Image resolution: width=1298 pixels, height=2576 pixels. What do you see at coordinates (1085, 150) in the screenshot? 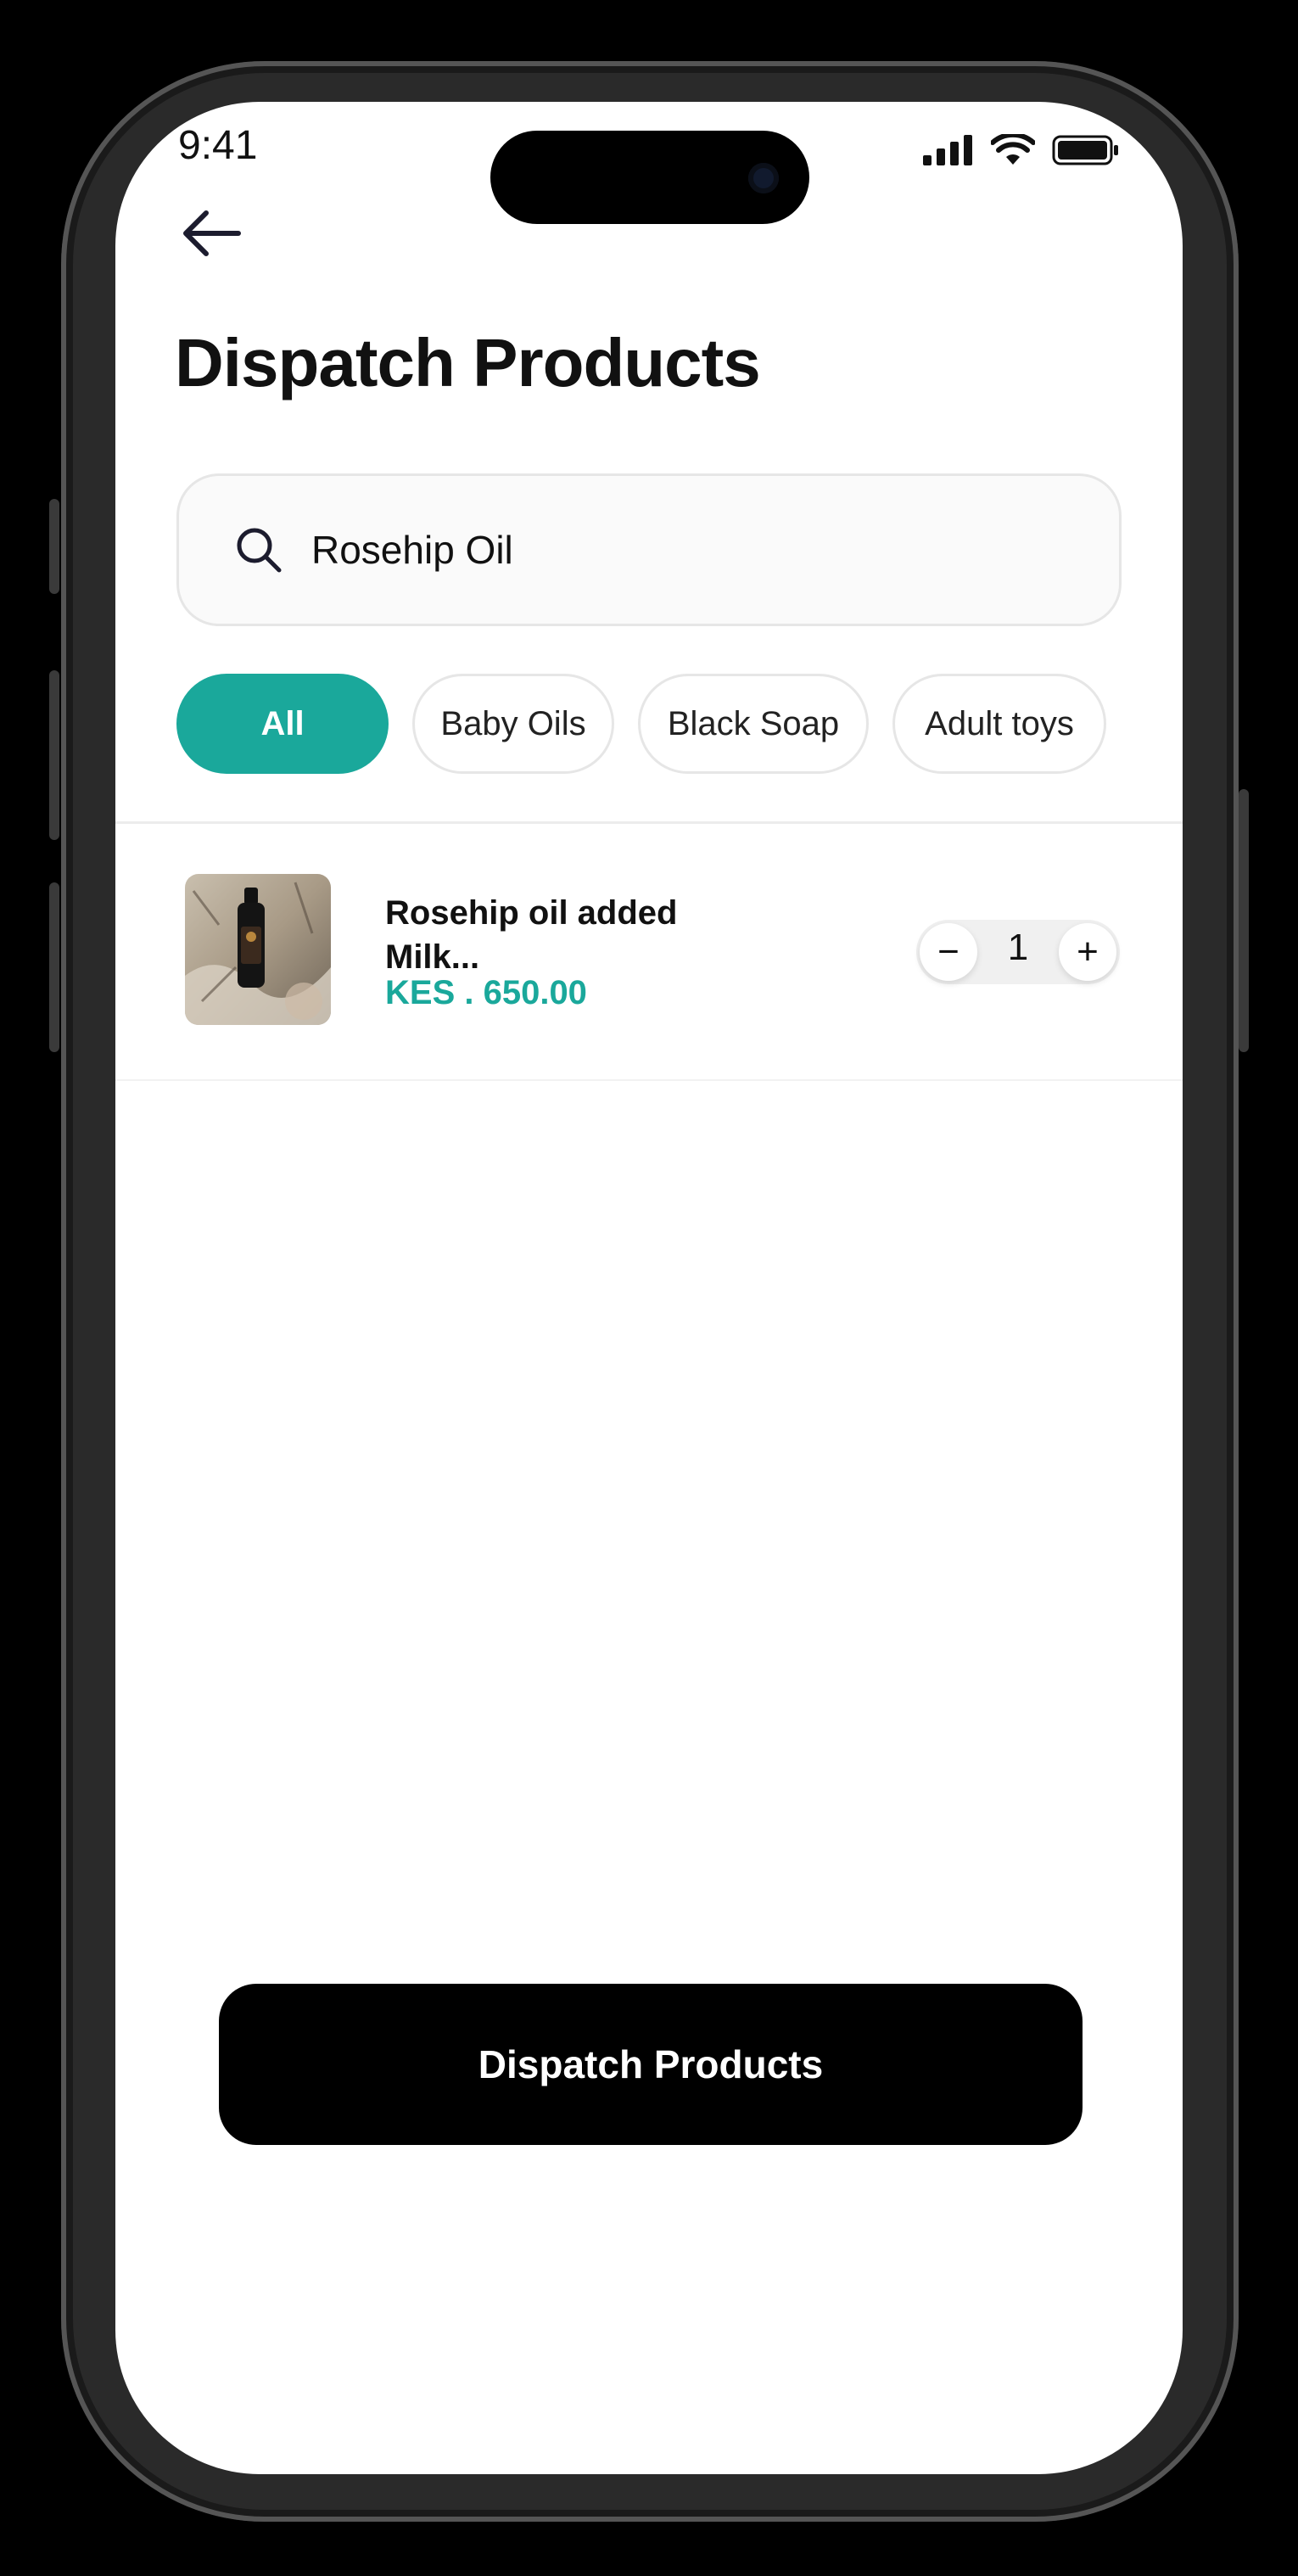
I see `battery-icon` at bounding box center [1085, 150].